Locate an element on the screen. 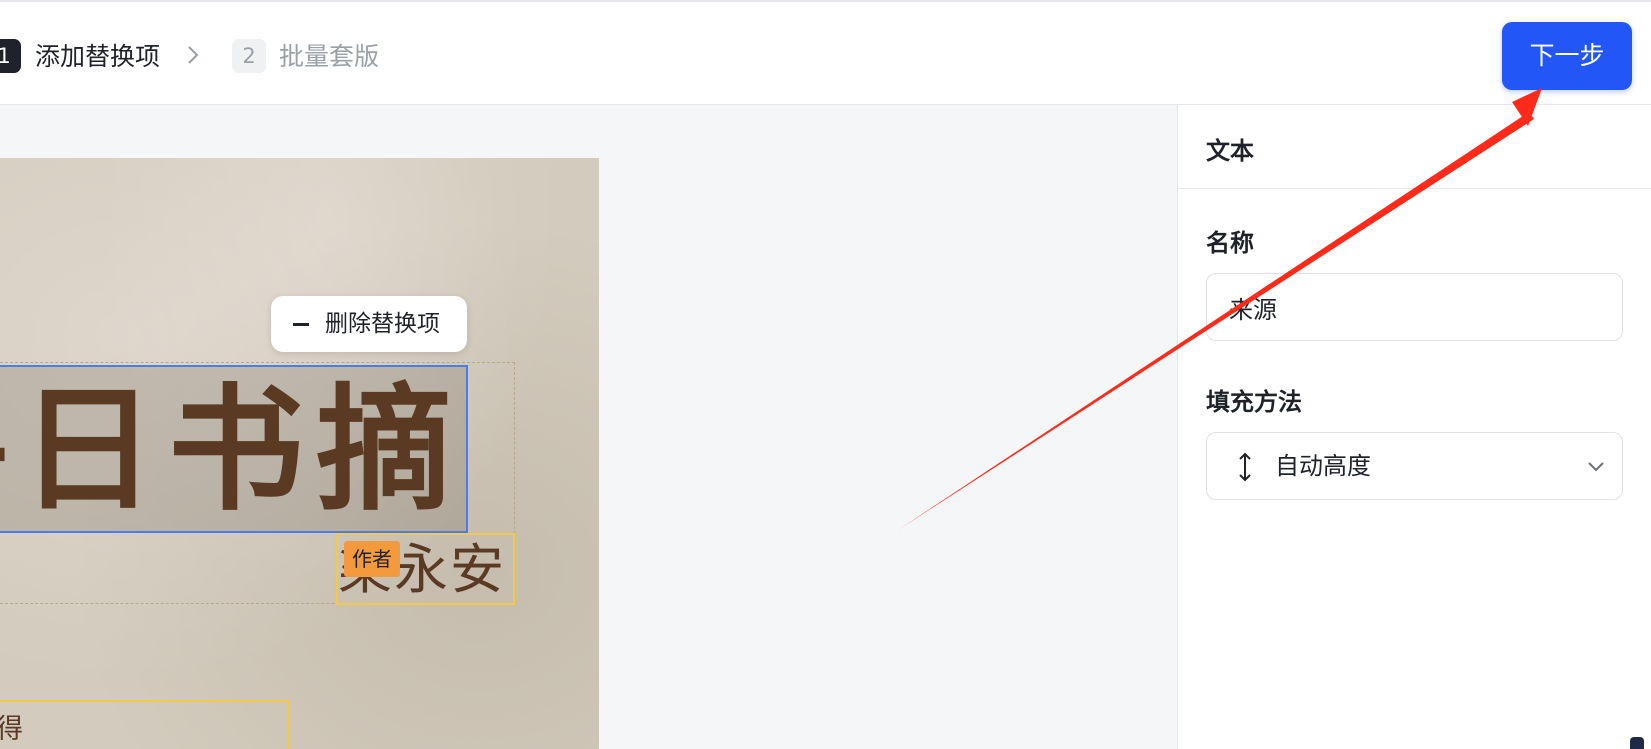 The image size is (1651, 749). delete-replace-item-button: 删除替换项 is located at coordinates (369, 324).